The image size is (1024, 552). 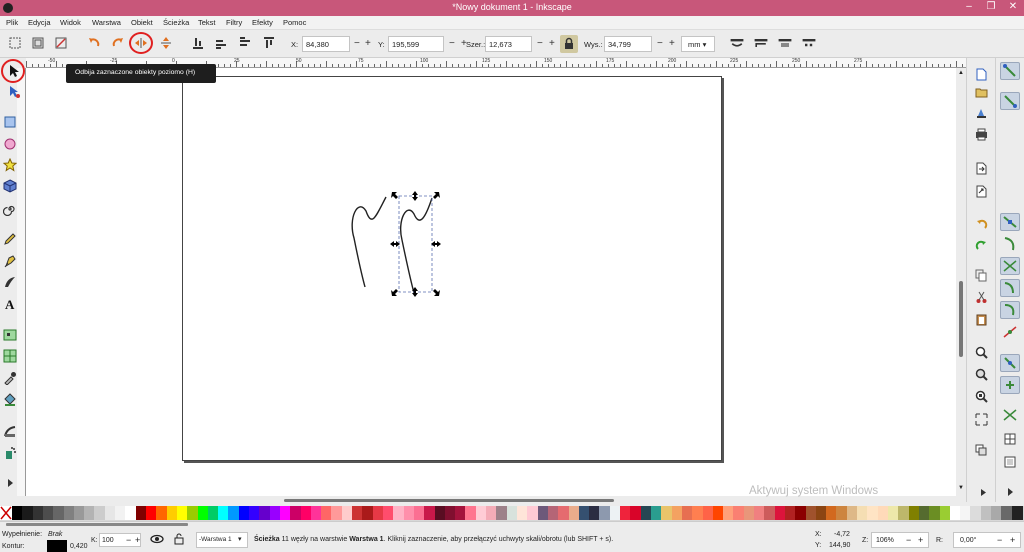 What do you see at coordinates (981, 419) in the screenshot?
I see `duplicate-icon` at bounding box center [981, 419].